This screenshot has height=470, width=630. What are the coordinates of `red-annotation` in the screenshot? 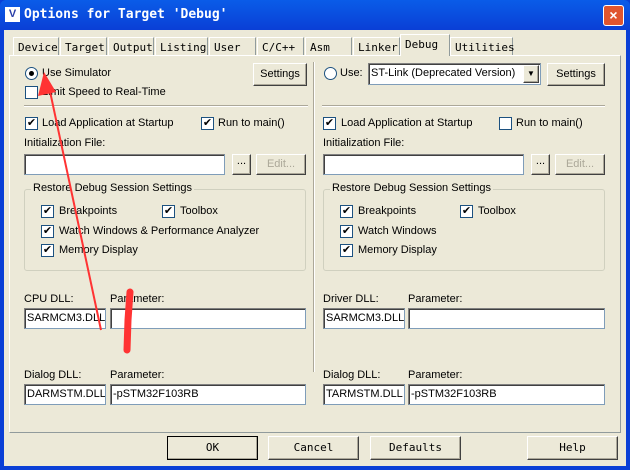 It's located at (86, 213).